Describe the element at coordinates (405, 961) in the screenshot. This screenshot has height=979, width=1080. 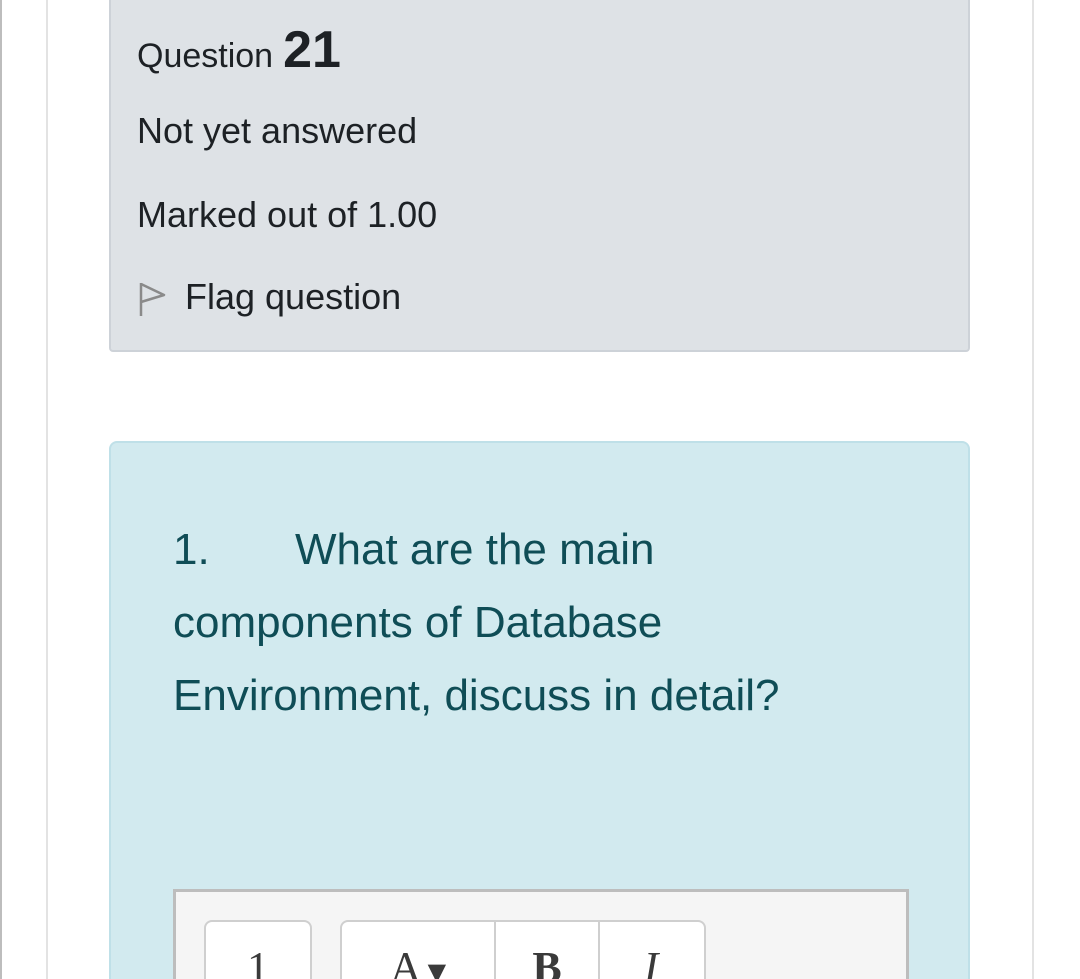
I see `toolbar-paragraph-label: A` at that location.